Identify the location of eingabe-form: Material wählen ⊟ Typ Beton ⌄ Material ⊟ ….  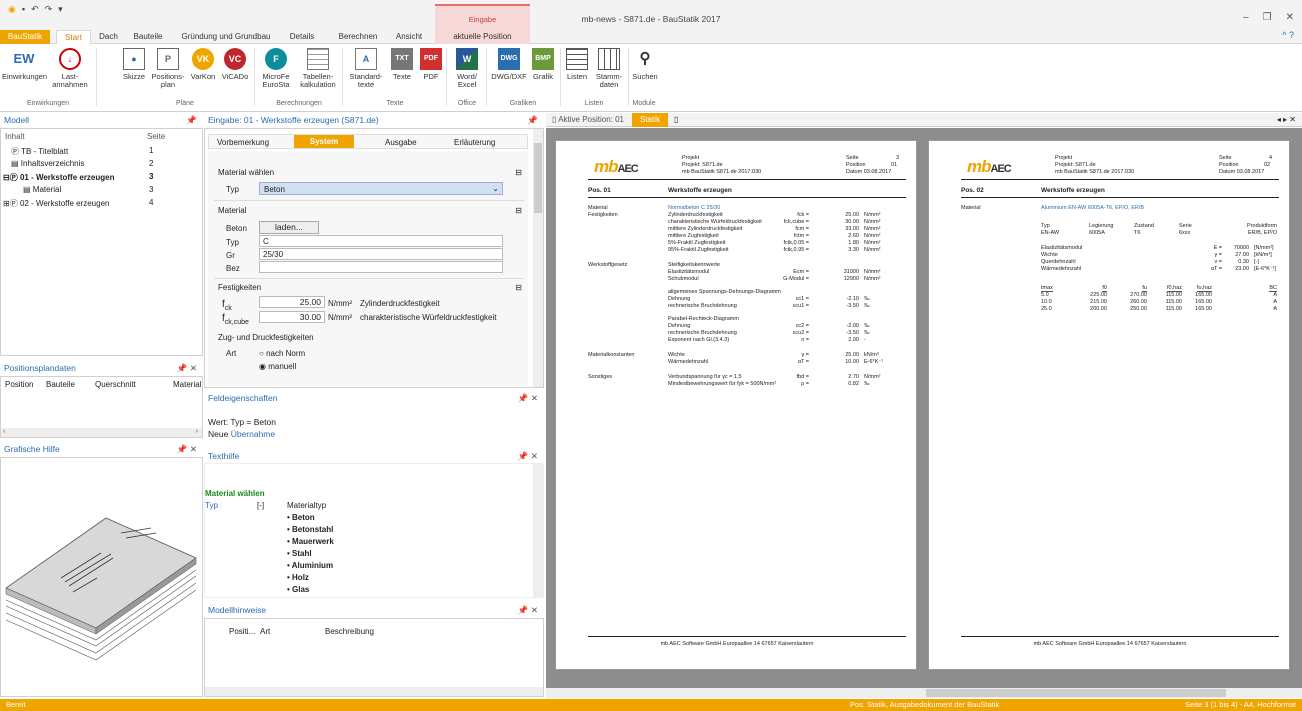
(368, 268).